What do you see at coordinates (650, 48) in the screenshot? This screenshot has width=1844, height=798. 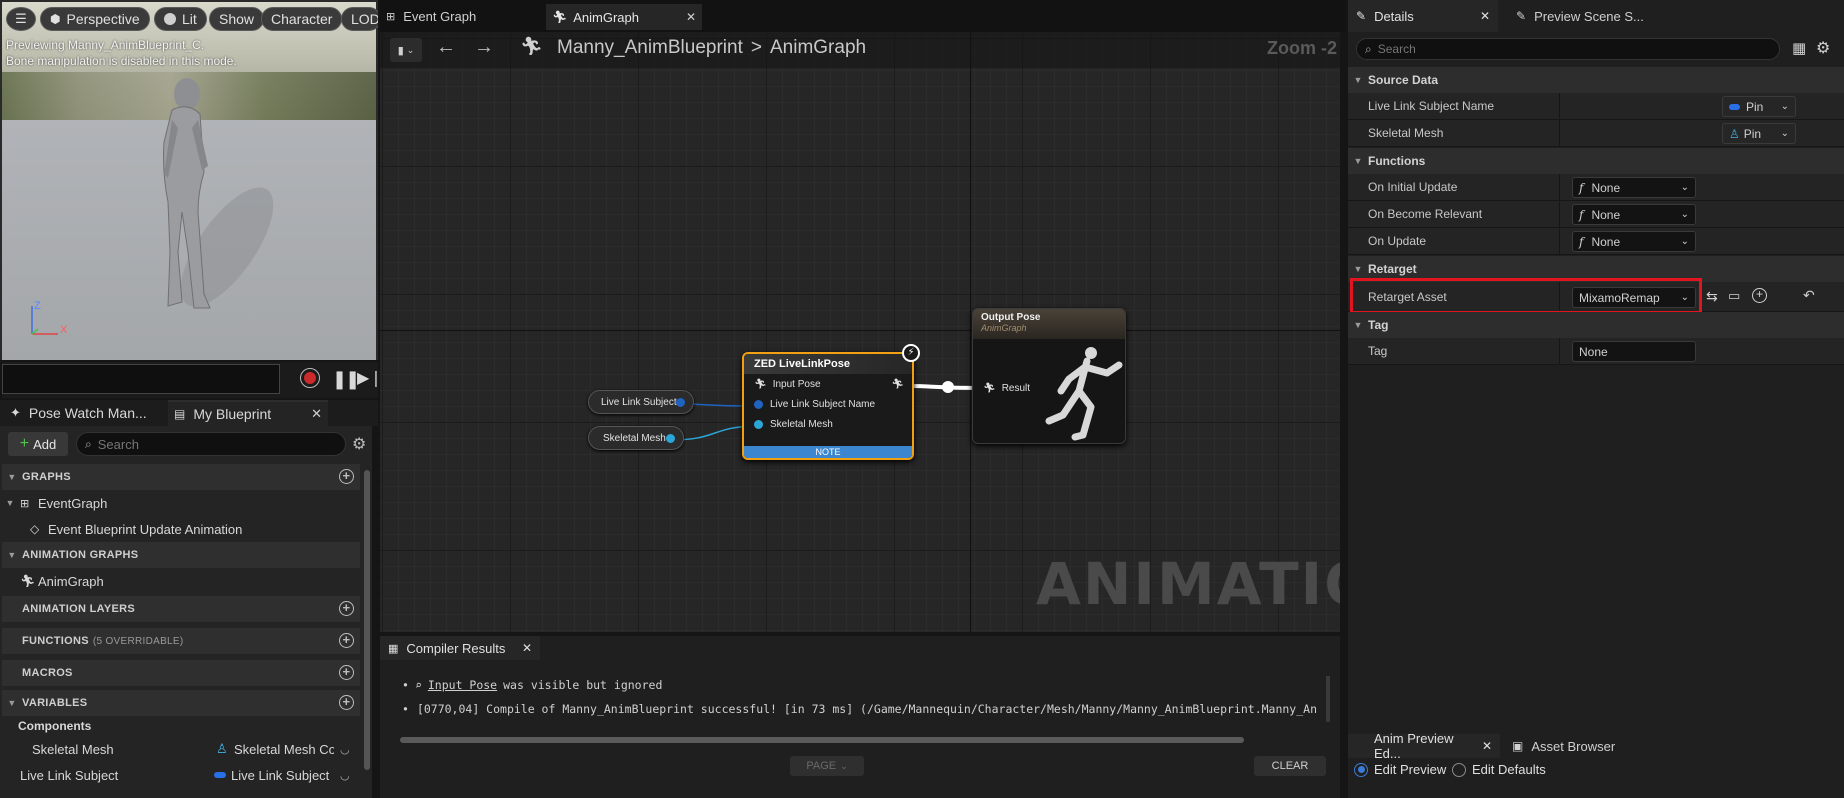 I see `breadcrumb-root: Manny_AnimBlueprint` at bounding box center [650, 48].